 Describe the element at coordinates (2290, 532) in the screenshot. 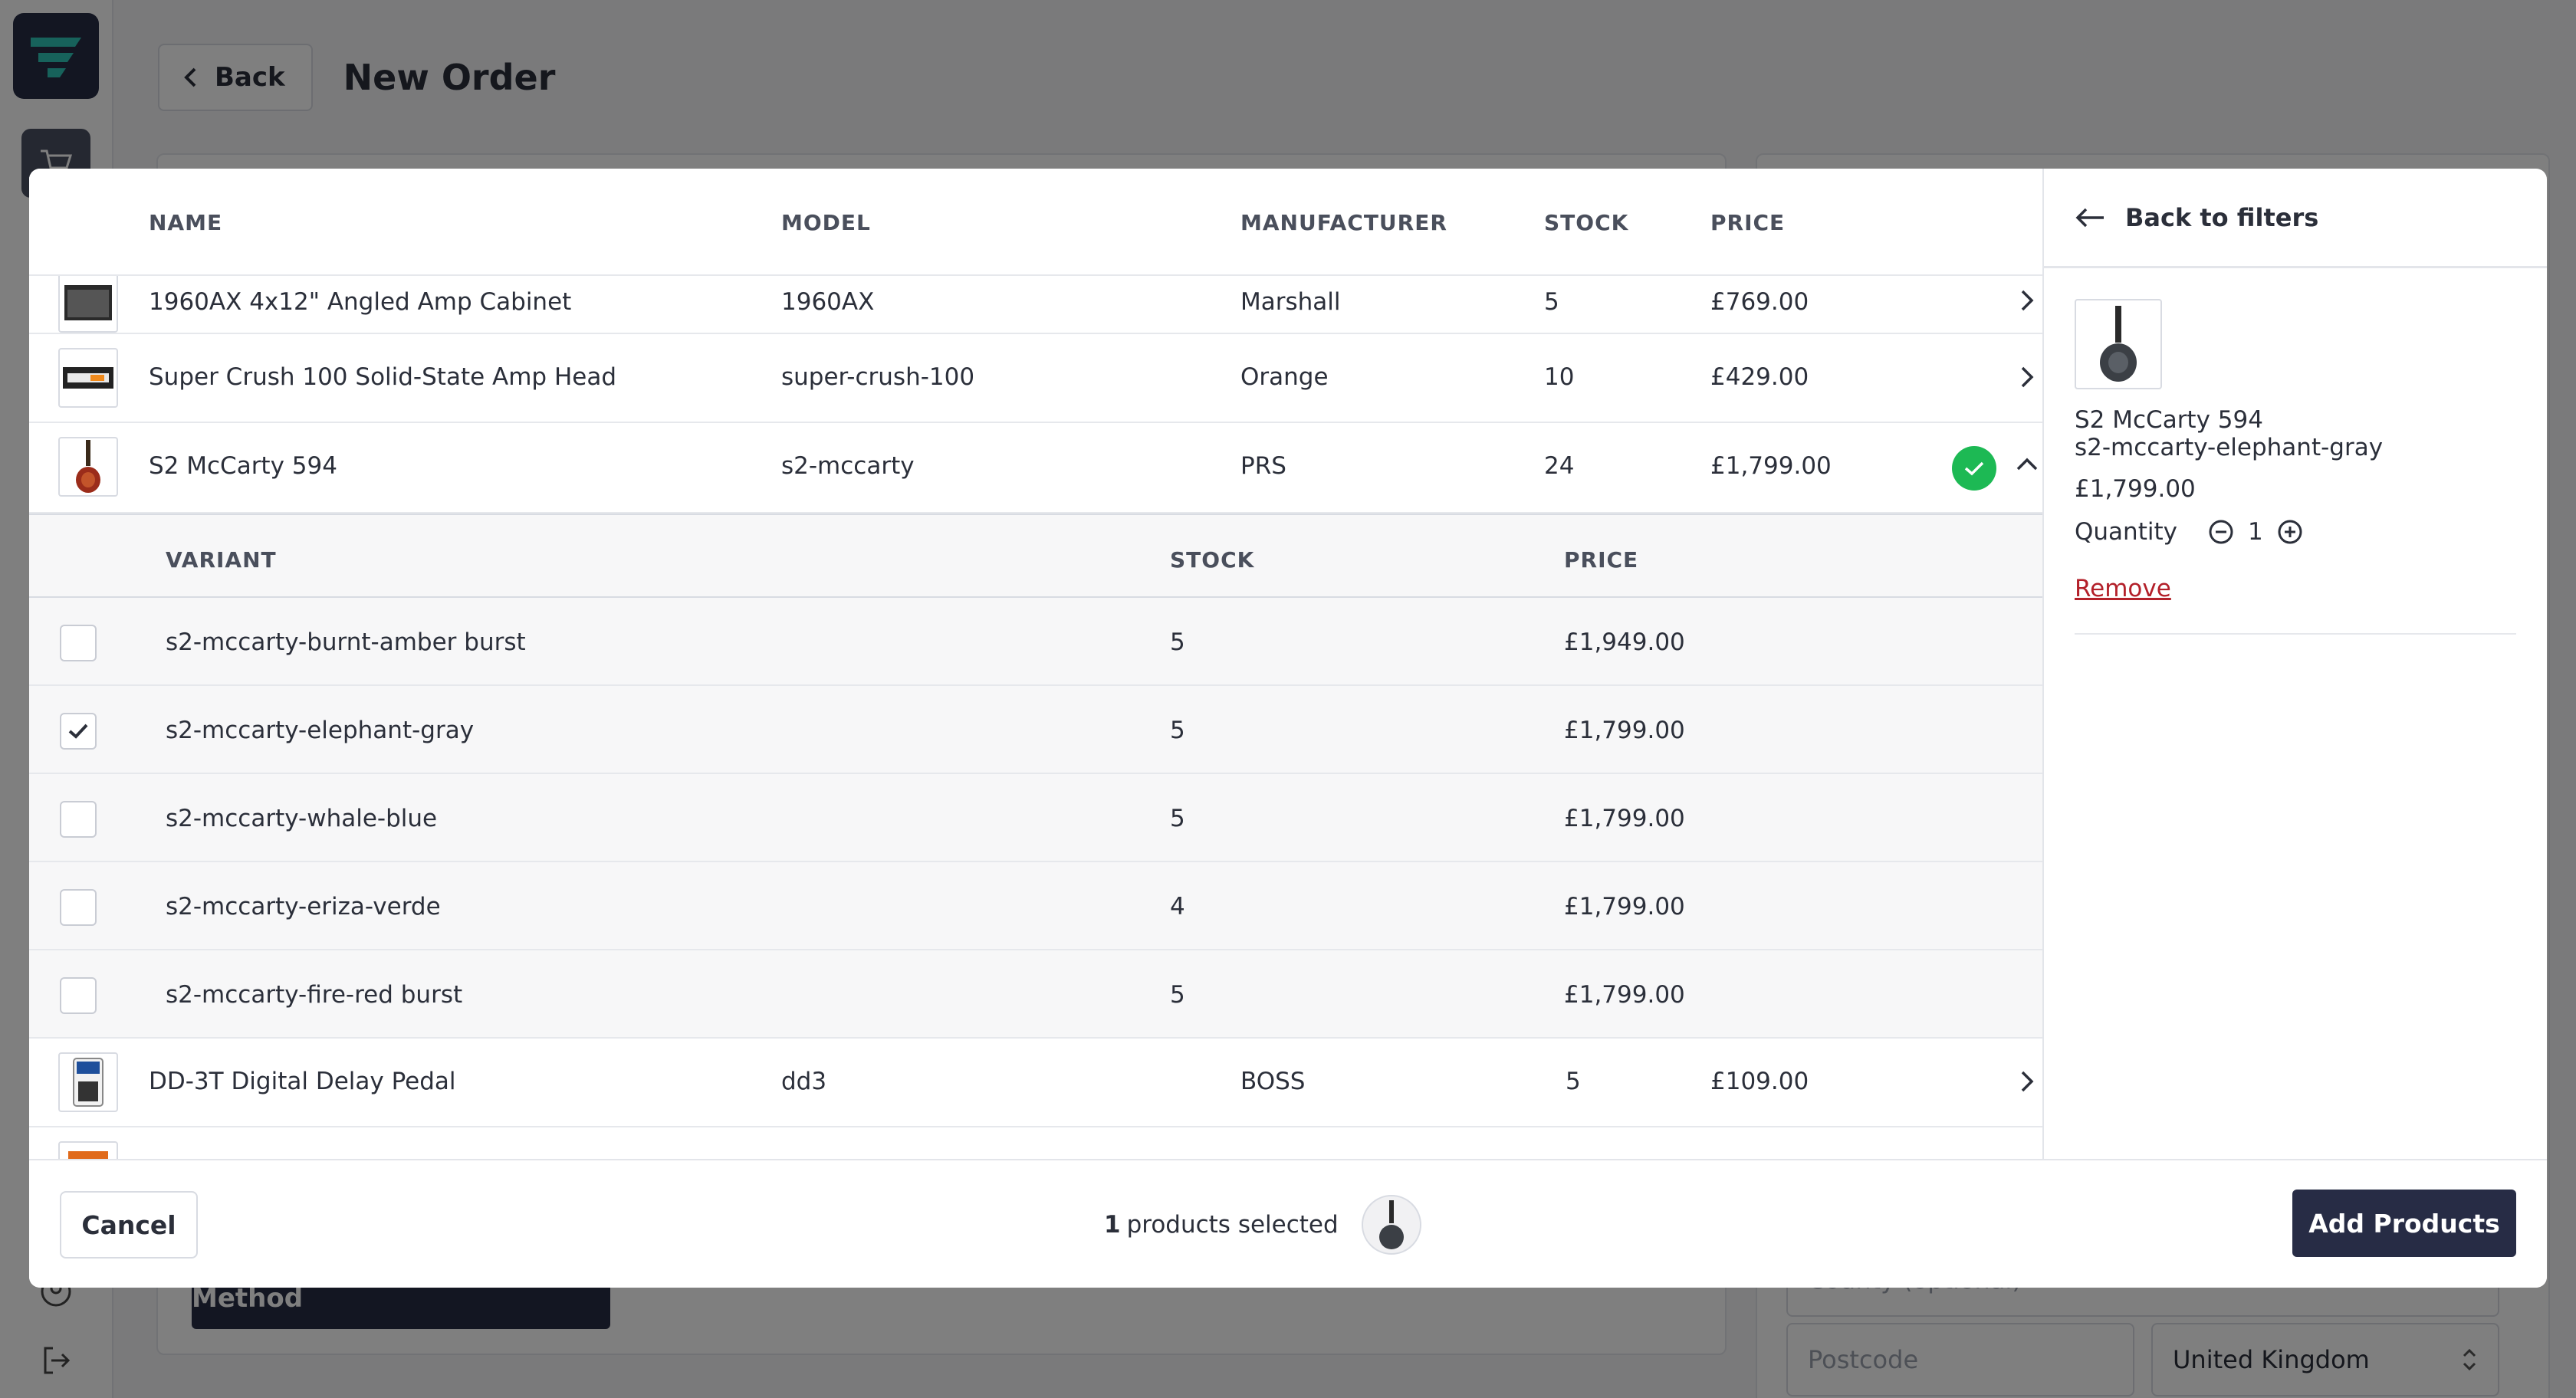

I see `plus-circle-icon` at that location.